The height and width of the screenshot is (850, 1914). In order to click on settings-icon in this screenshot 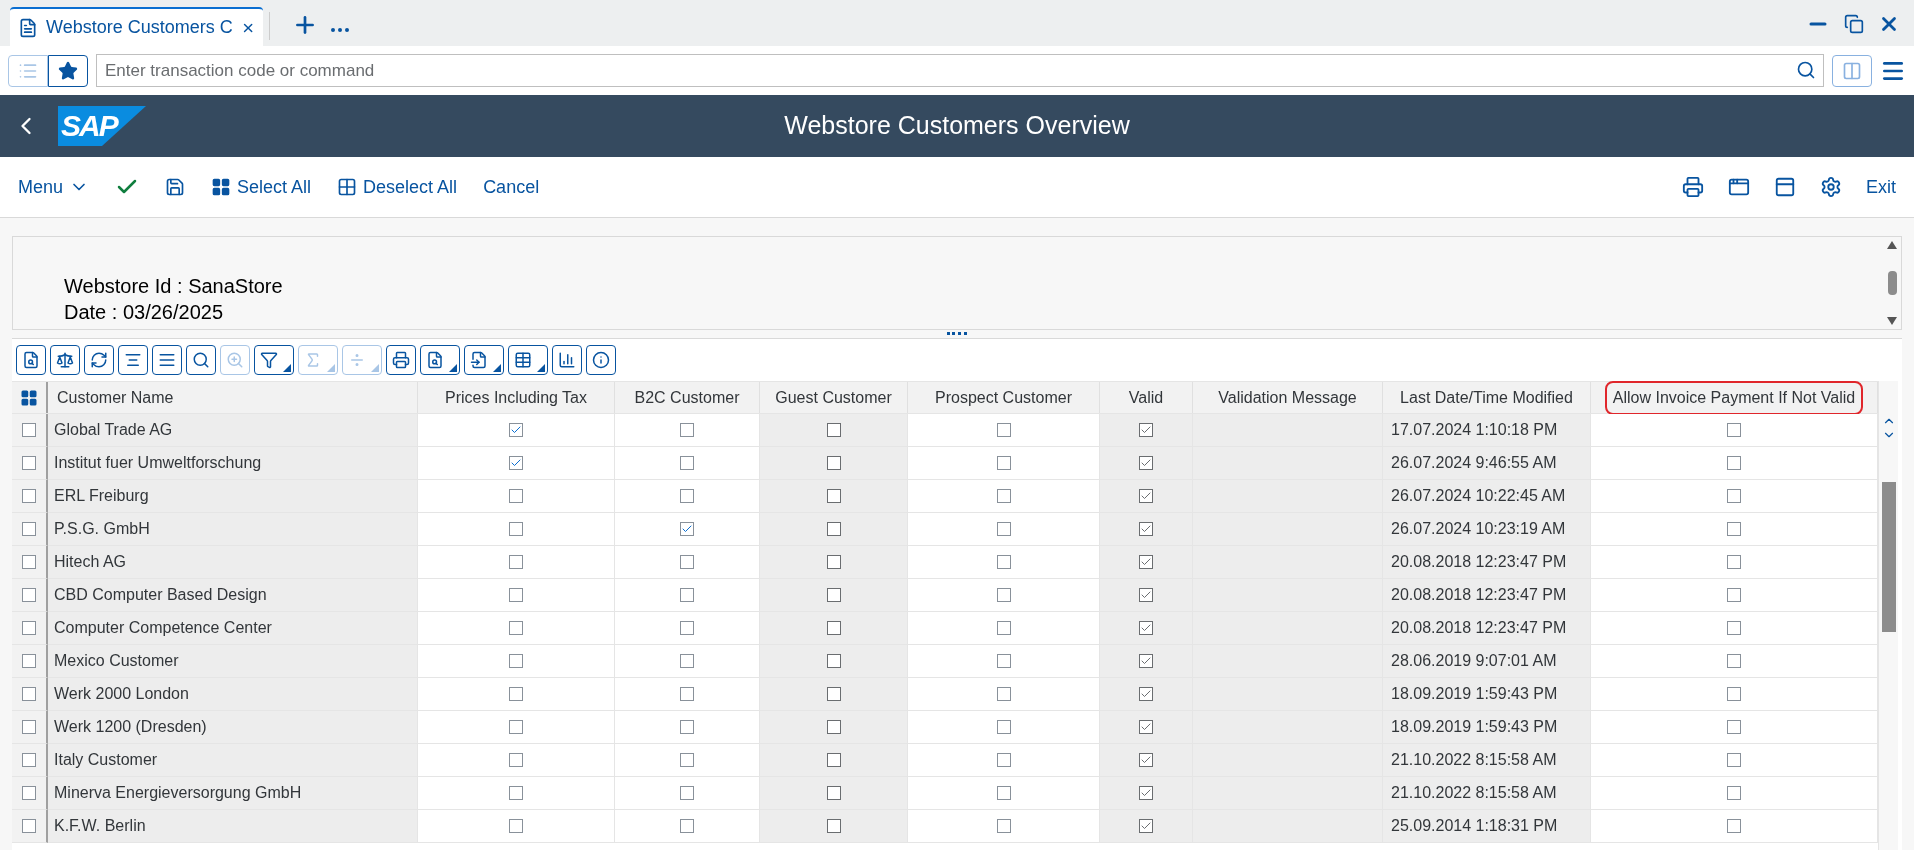, I will do `click(1831, 187)`.